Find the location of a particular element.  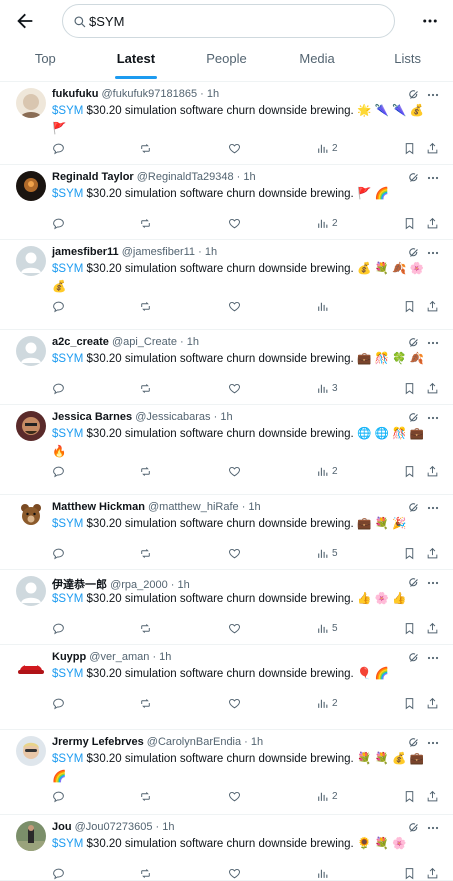

tab-people: People is located at coordinates (226, 62).